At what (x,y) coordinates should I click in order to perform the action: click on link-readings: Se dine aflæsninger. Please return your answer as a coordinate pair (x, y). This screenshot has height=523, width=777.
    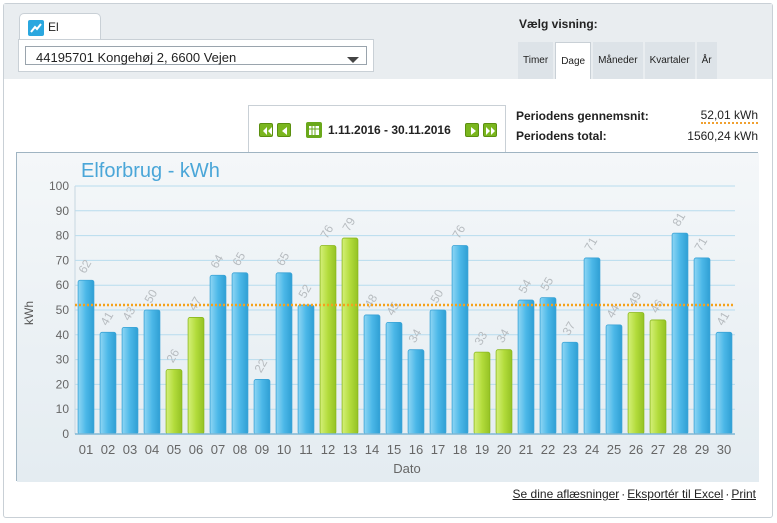
    Looking at the image, I should click on (566, 494).